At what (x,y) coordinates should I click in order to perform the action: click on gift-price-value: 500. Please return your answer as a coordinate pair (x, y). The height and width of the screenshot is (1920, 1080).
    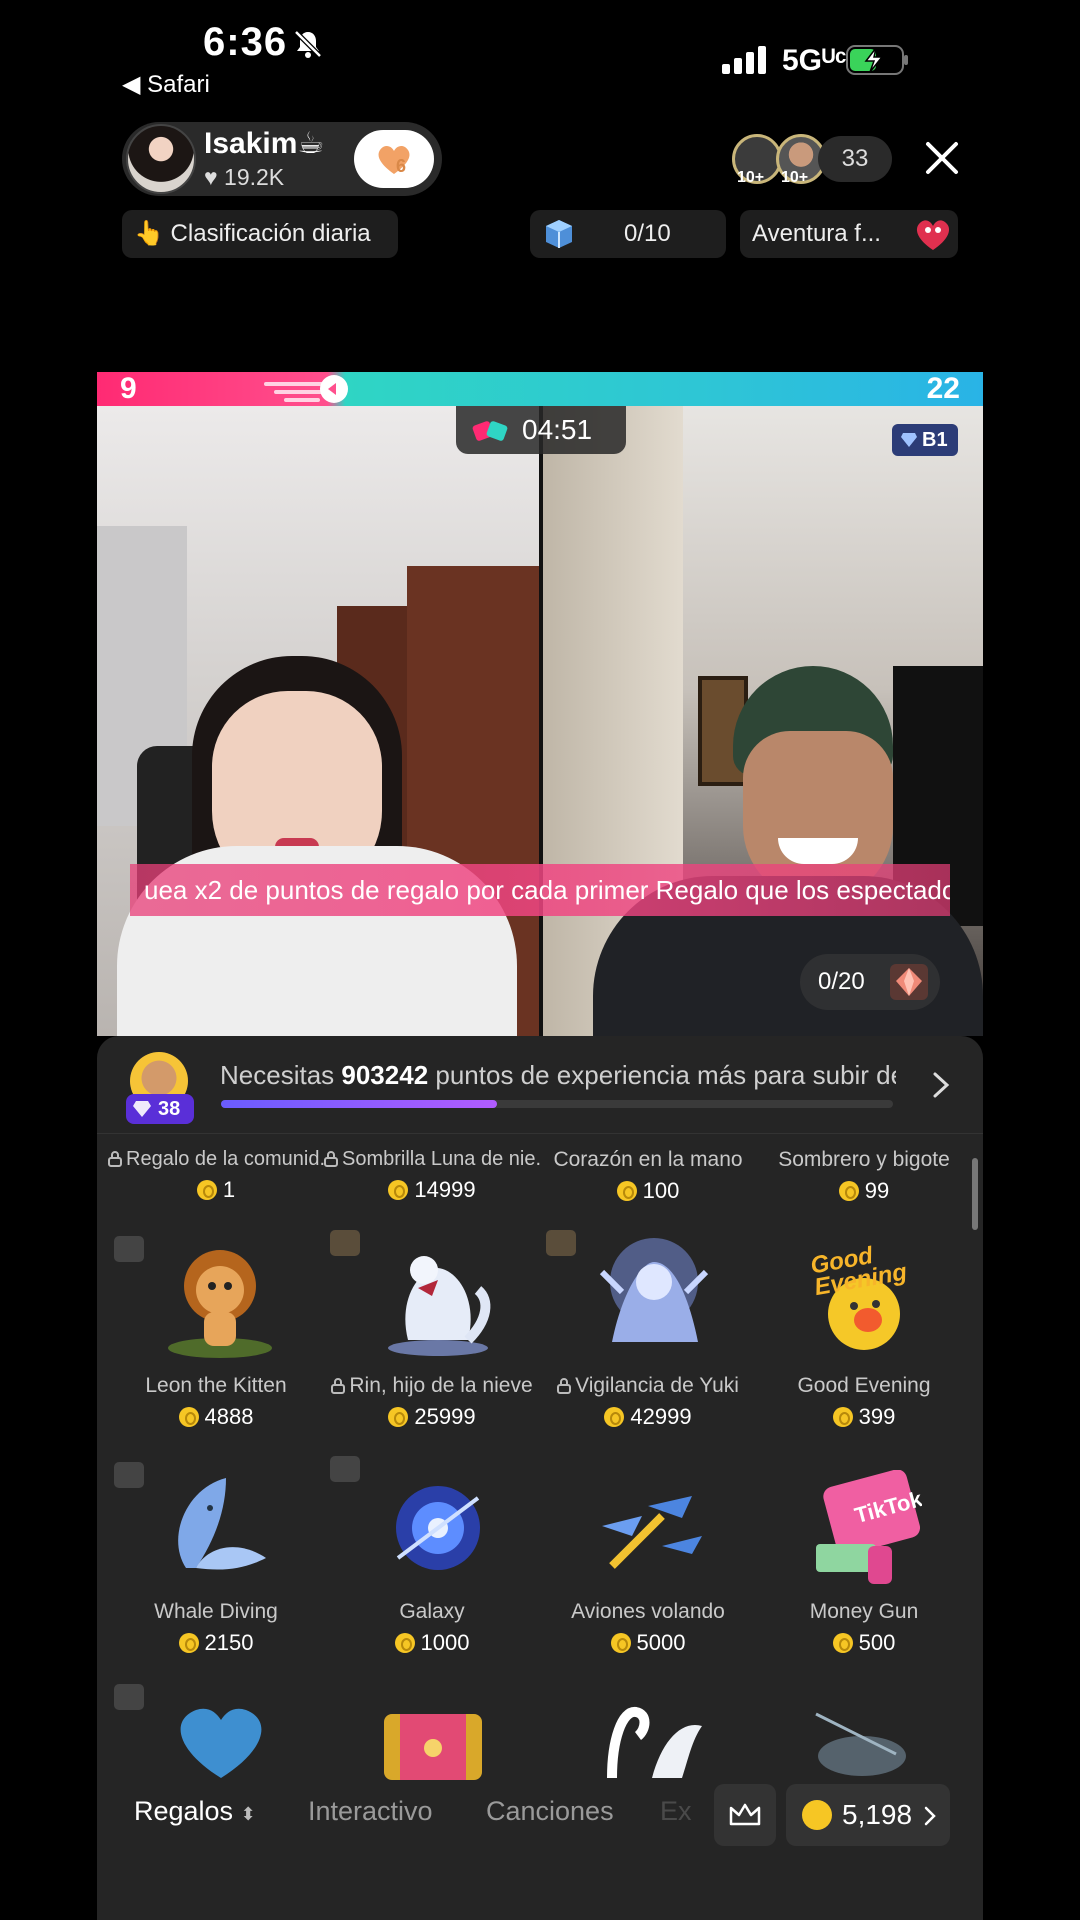
    Looking at the image, I should click on (877, 1642).